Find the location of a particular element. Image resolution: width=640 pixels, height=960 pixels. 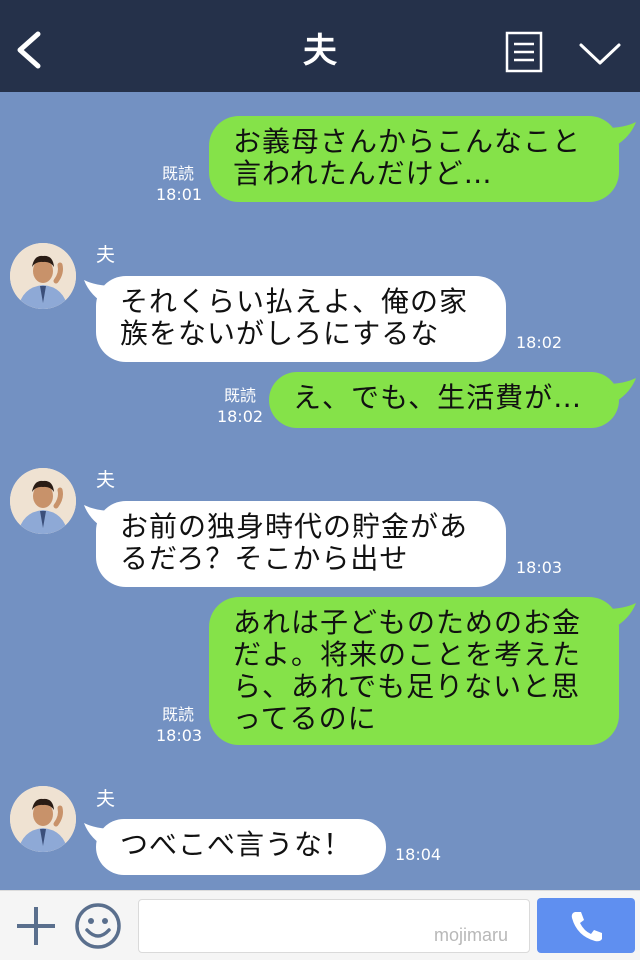

message-meta: 既読 18:01 is located at coordinates (179, 184).